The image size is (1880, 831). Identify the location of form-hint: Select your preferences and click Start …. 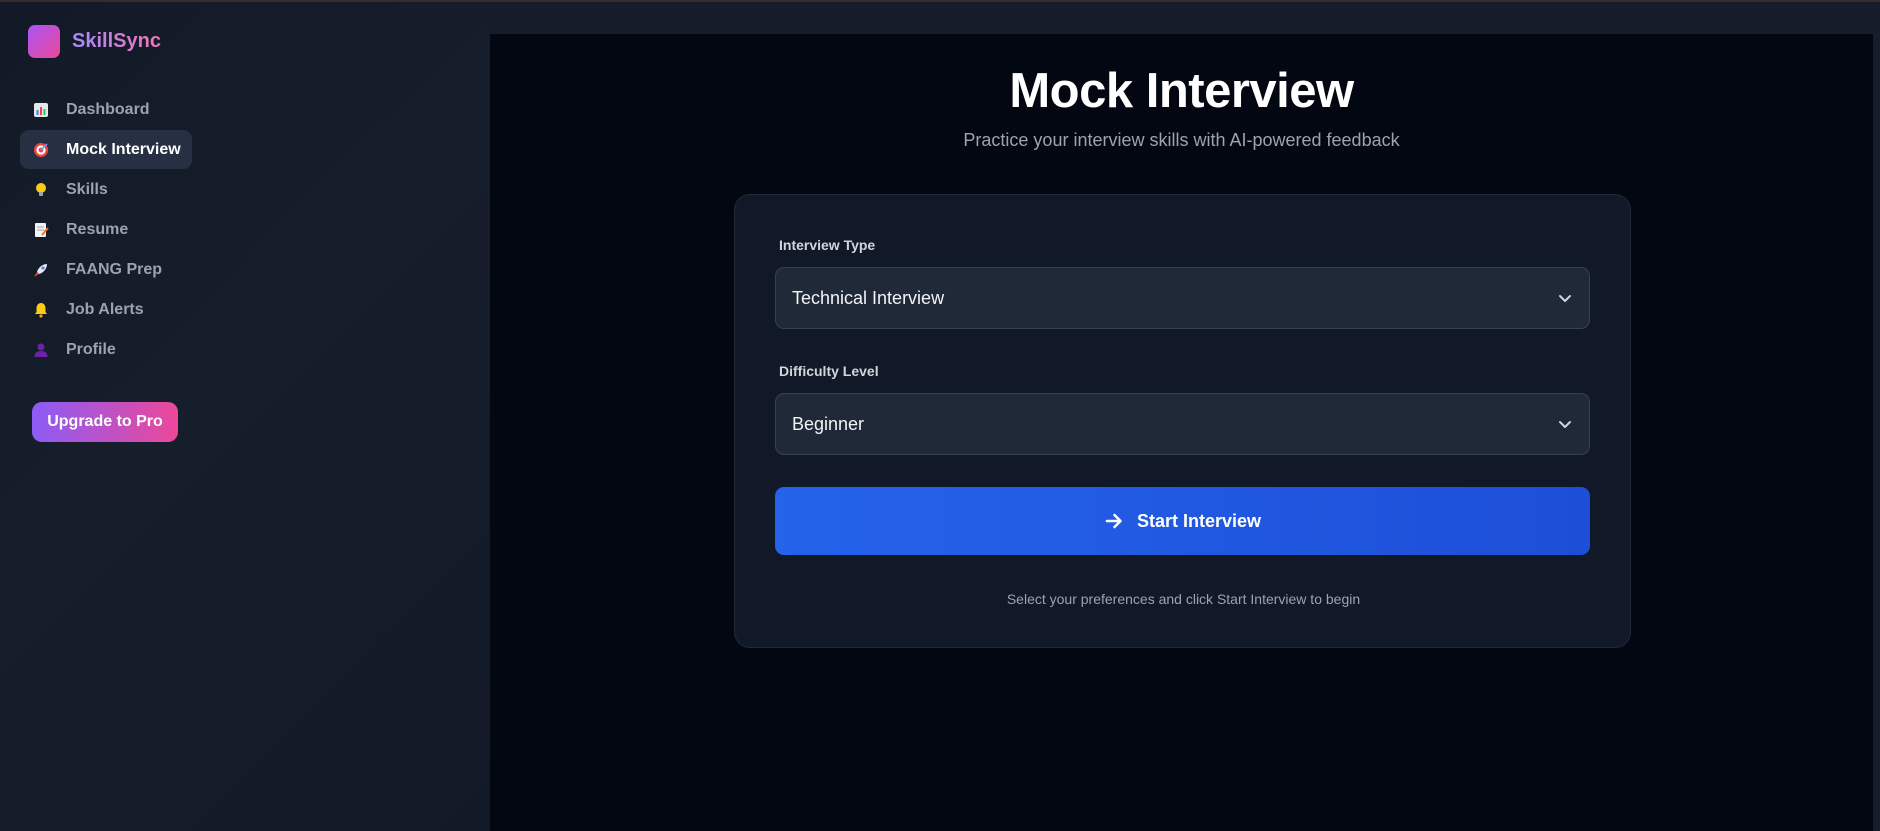
(1183, 599).